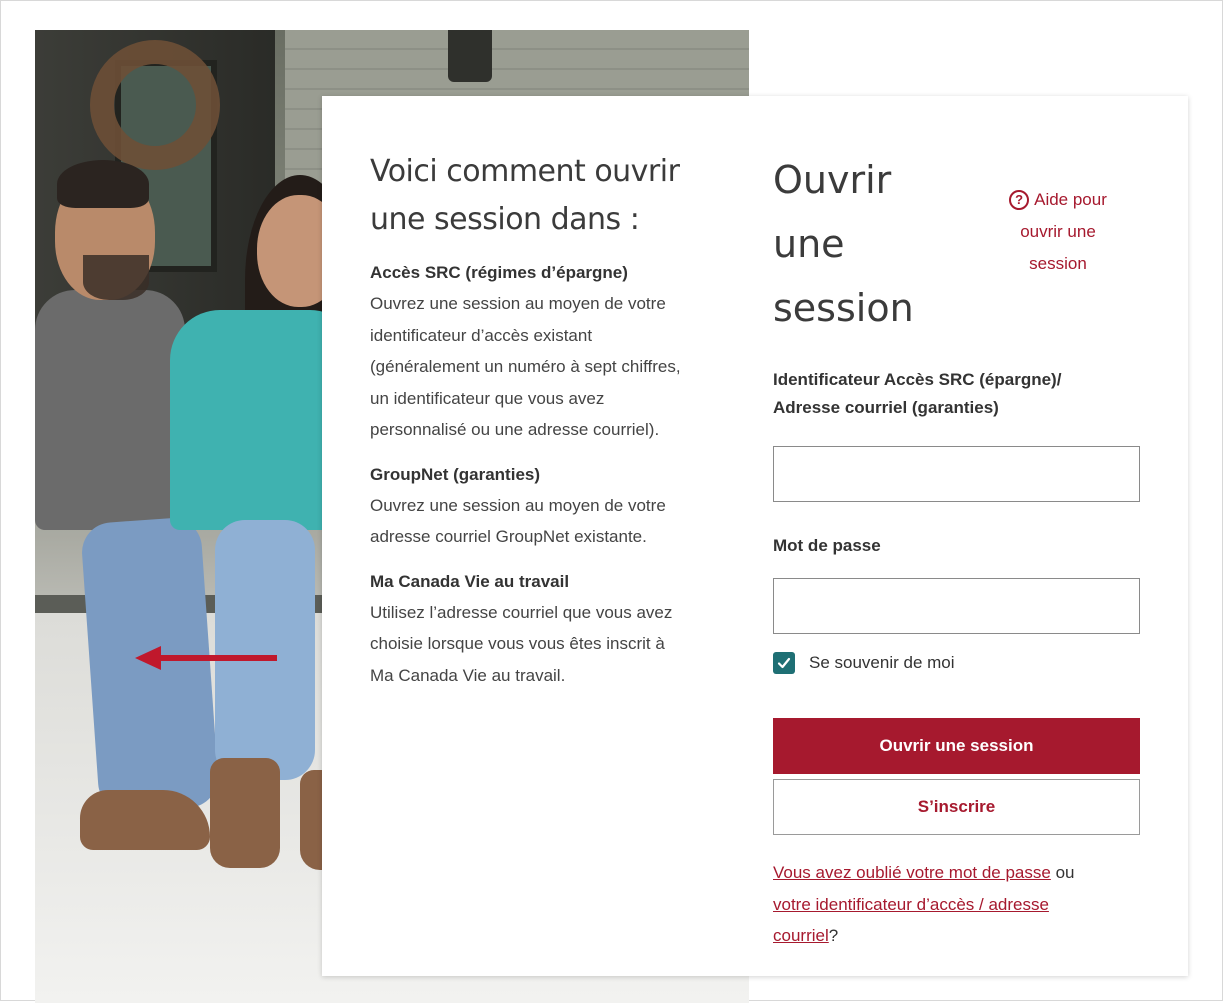 The width and height of the screenshot is (1225, 1003). I want to click on remember-me-row: Se souvenir de moi, so click(956, 663).